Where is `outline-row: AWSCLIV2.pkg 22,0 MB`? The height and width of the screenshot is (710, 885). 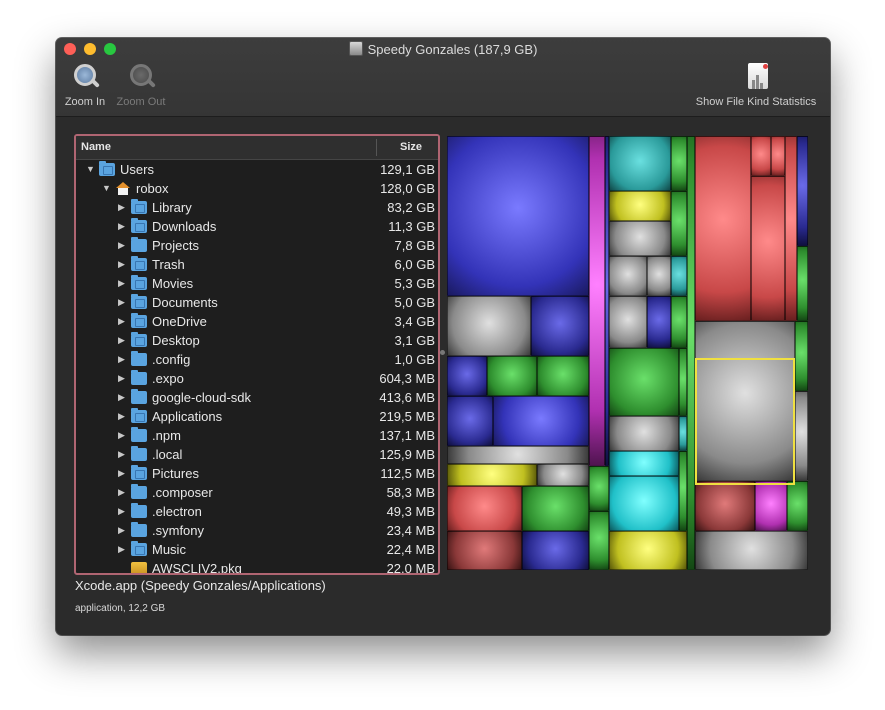
outline-row: AWSCLIV2.pkg 22,0 MB is located at coordinates (257, 566).